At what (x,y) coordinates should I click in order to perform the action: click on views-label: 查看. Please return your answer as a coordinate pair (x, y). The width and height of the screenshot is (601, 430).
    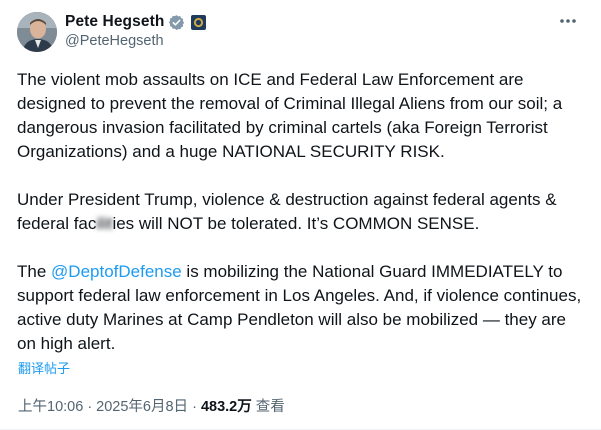
    Looking at the image, I should click on (268, 407).